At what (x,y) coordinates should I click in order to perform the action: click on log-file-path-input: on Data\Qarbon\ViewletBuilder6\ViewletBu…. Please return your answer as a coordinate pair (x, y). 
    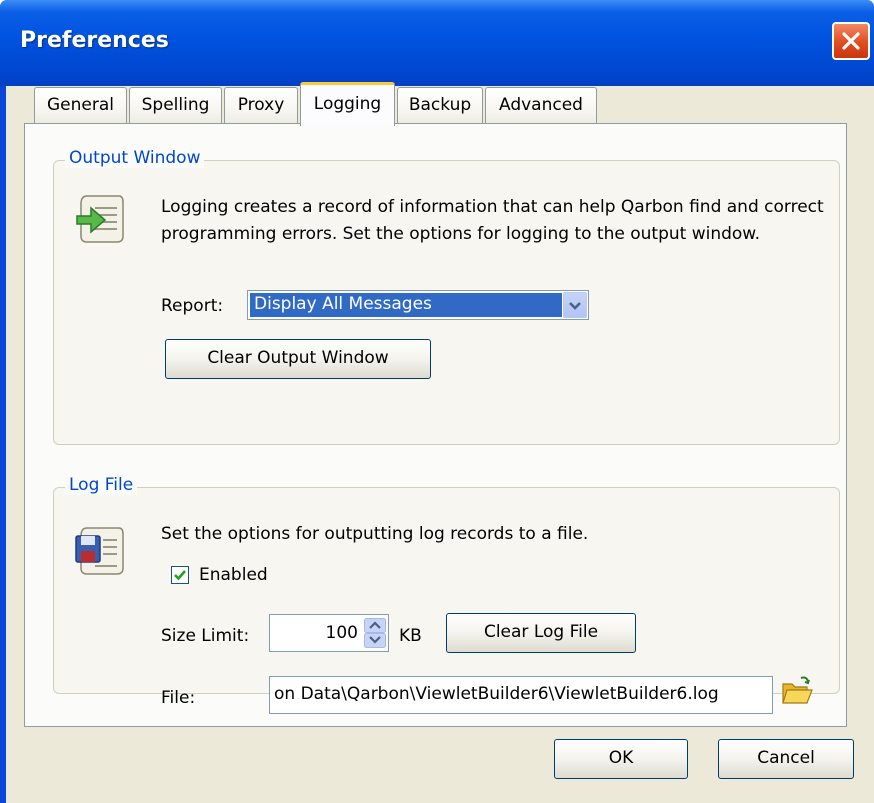
    Looking at the image, I should click on (521, 695).